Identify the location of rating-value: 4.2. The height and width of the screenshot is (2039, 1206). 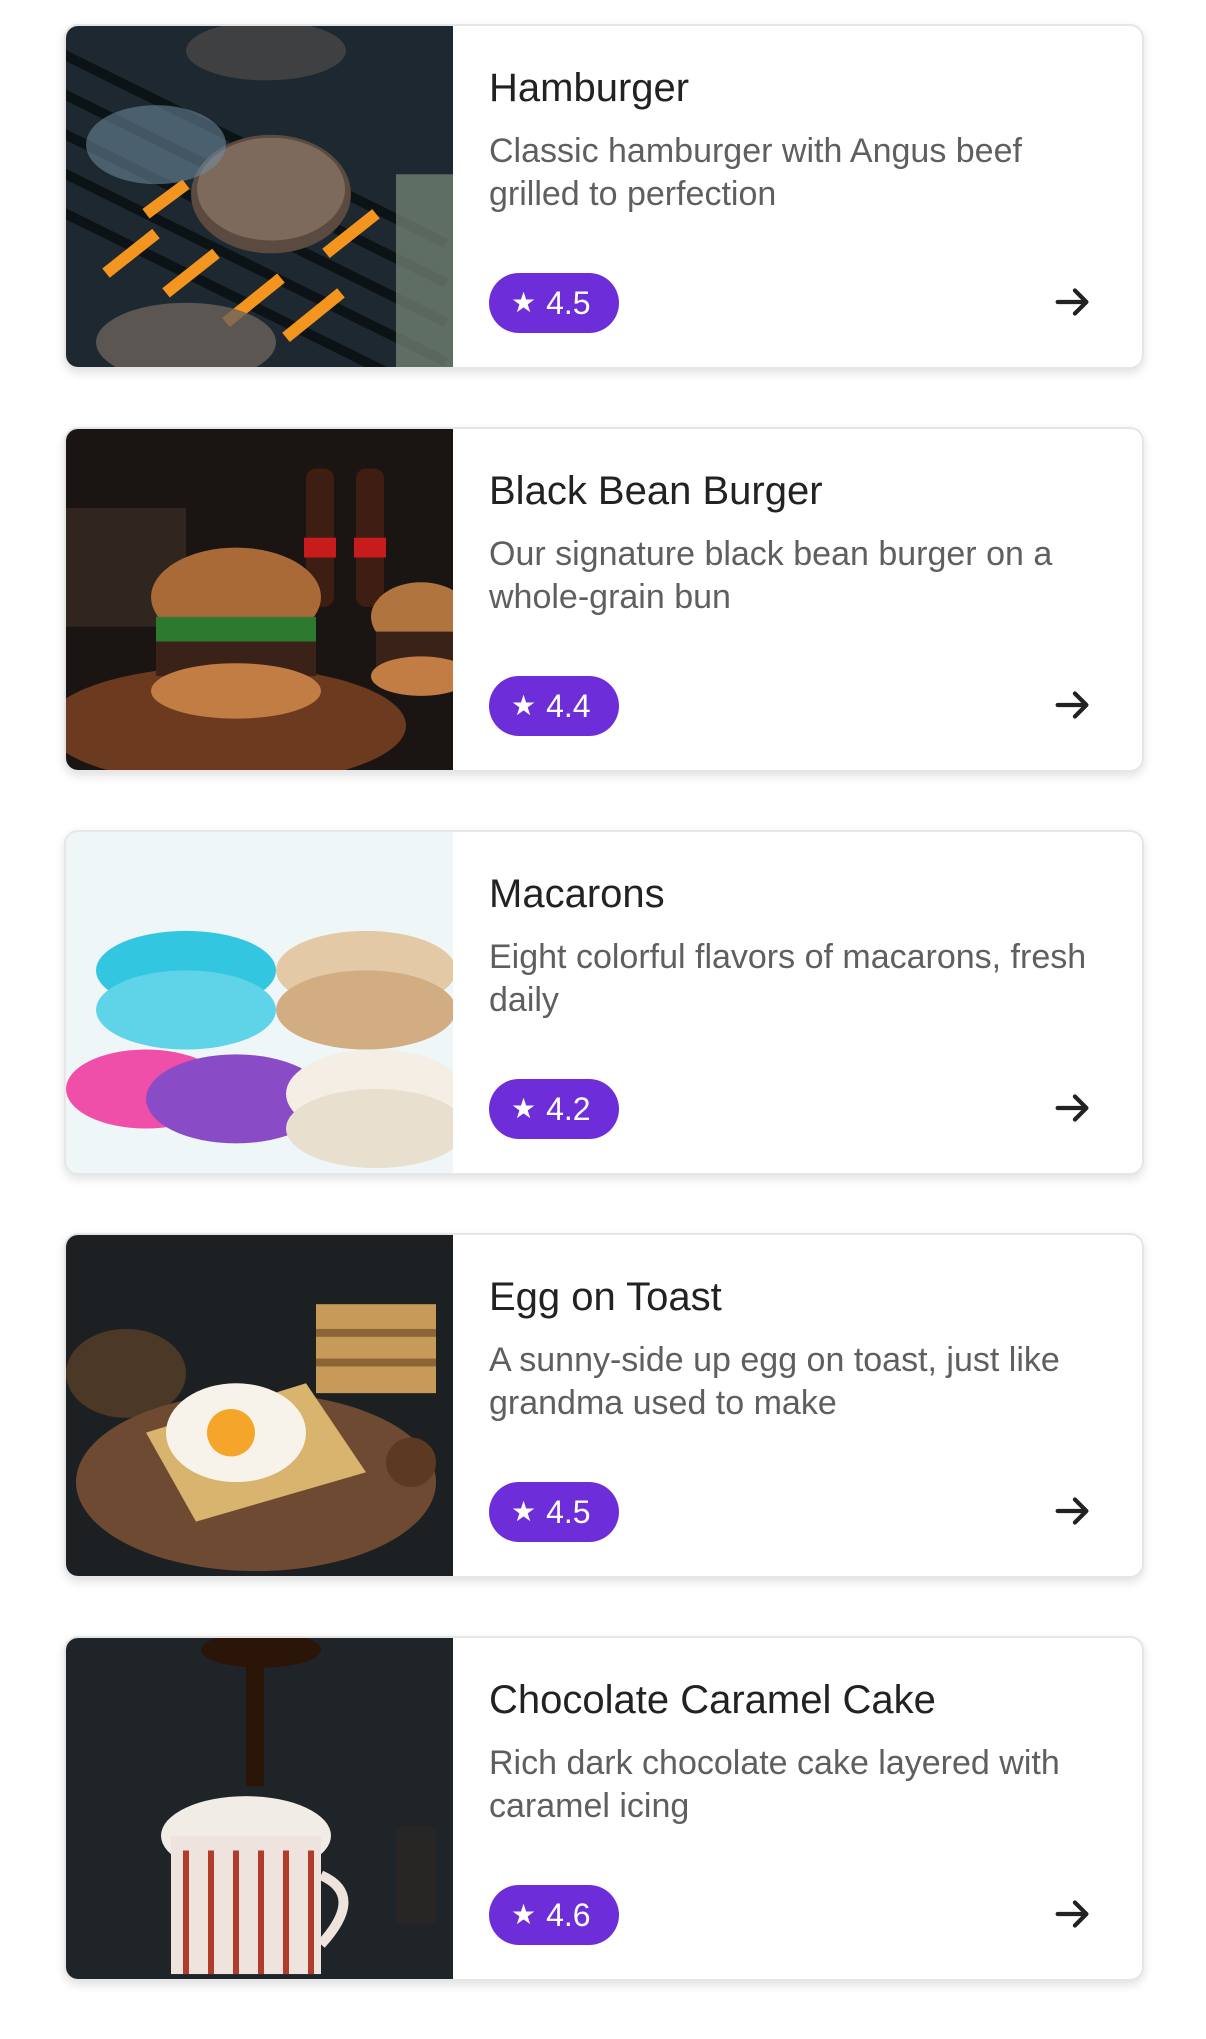
(568, 1108).